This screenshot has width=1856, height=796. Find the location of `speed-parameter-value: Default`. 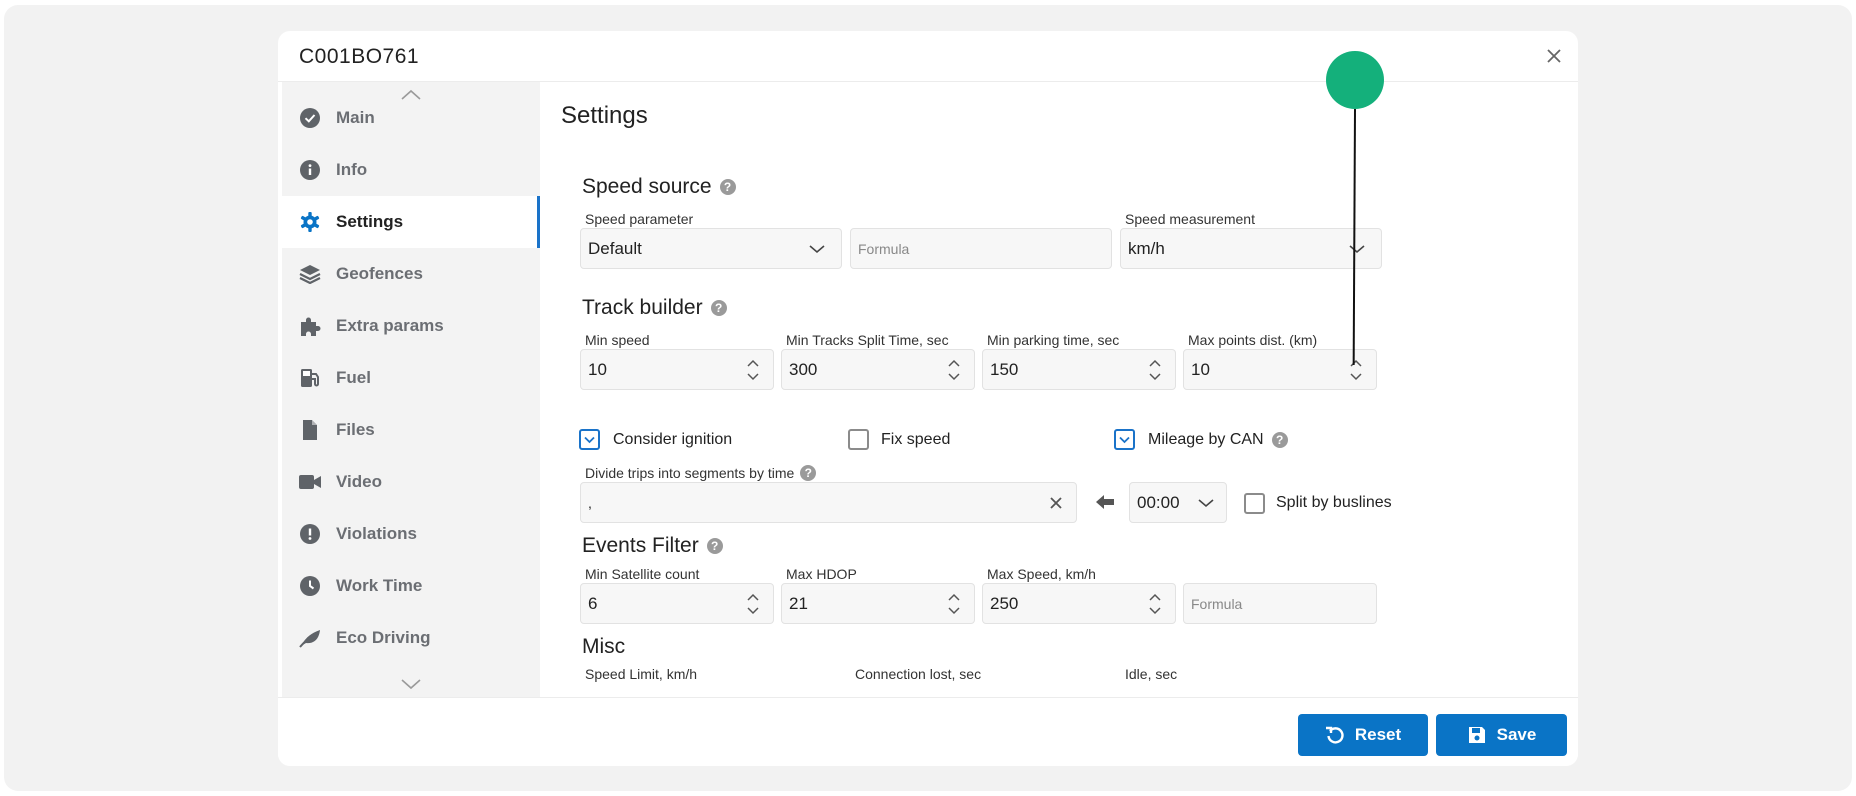

speed-parameter-value: Default is located at coordinates (615, 248).